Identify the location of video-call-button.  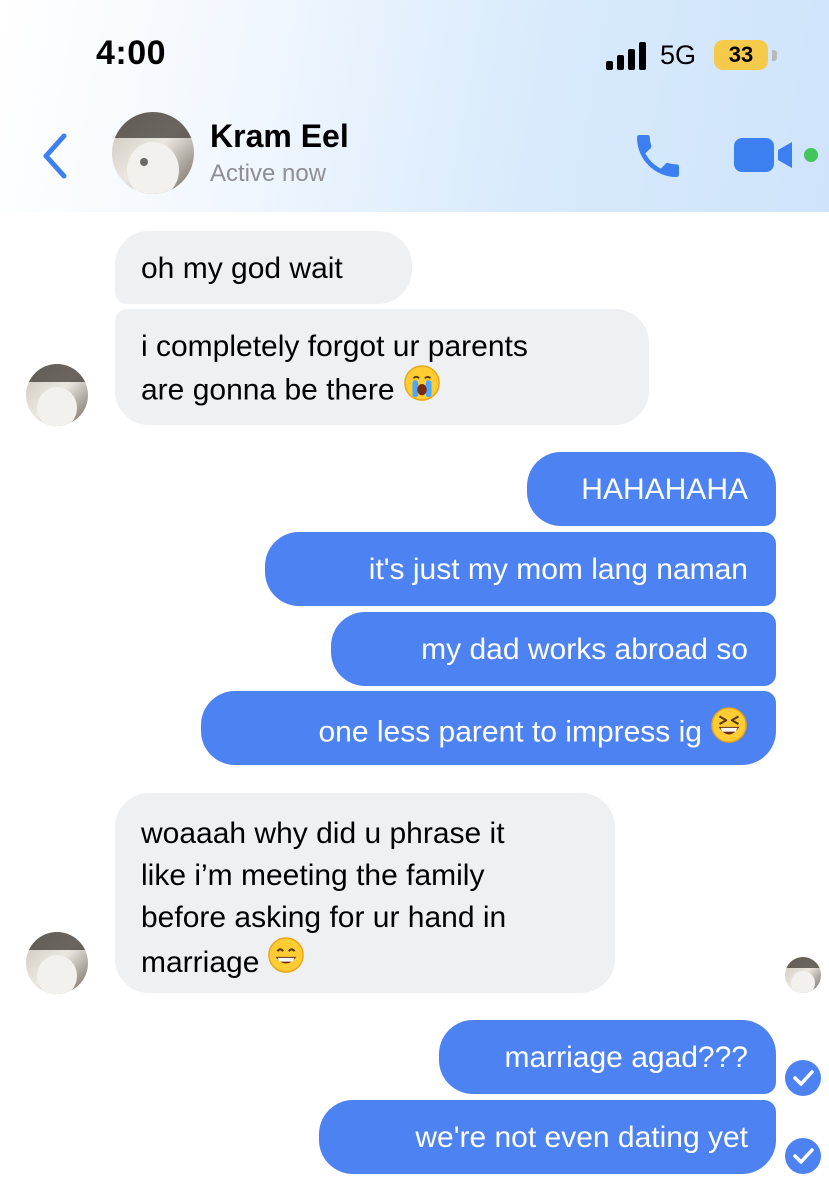
(763, 155).